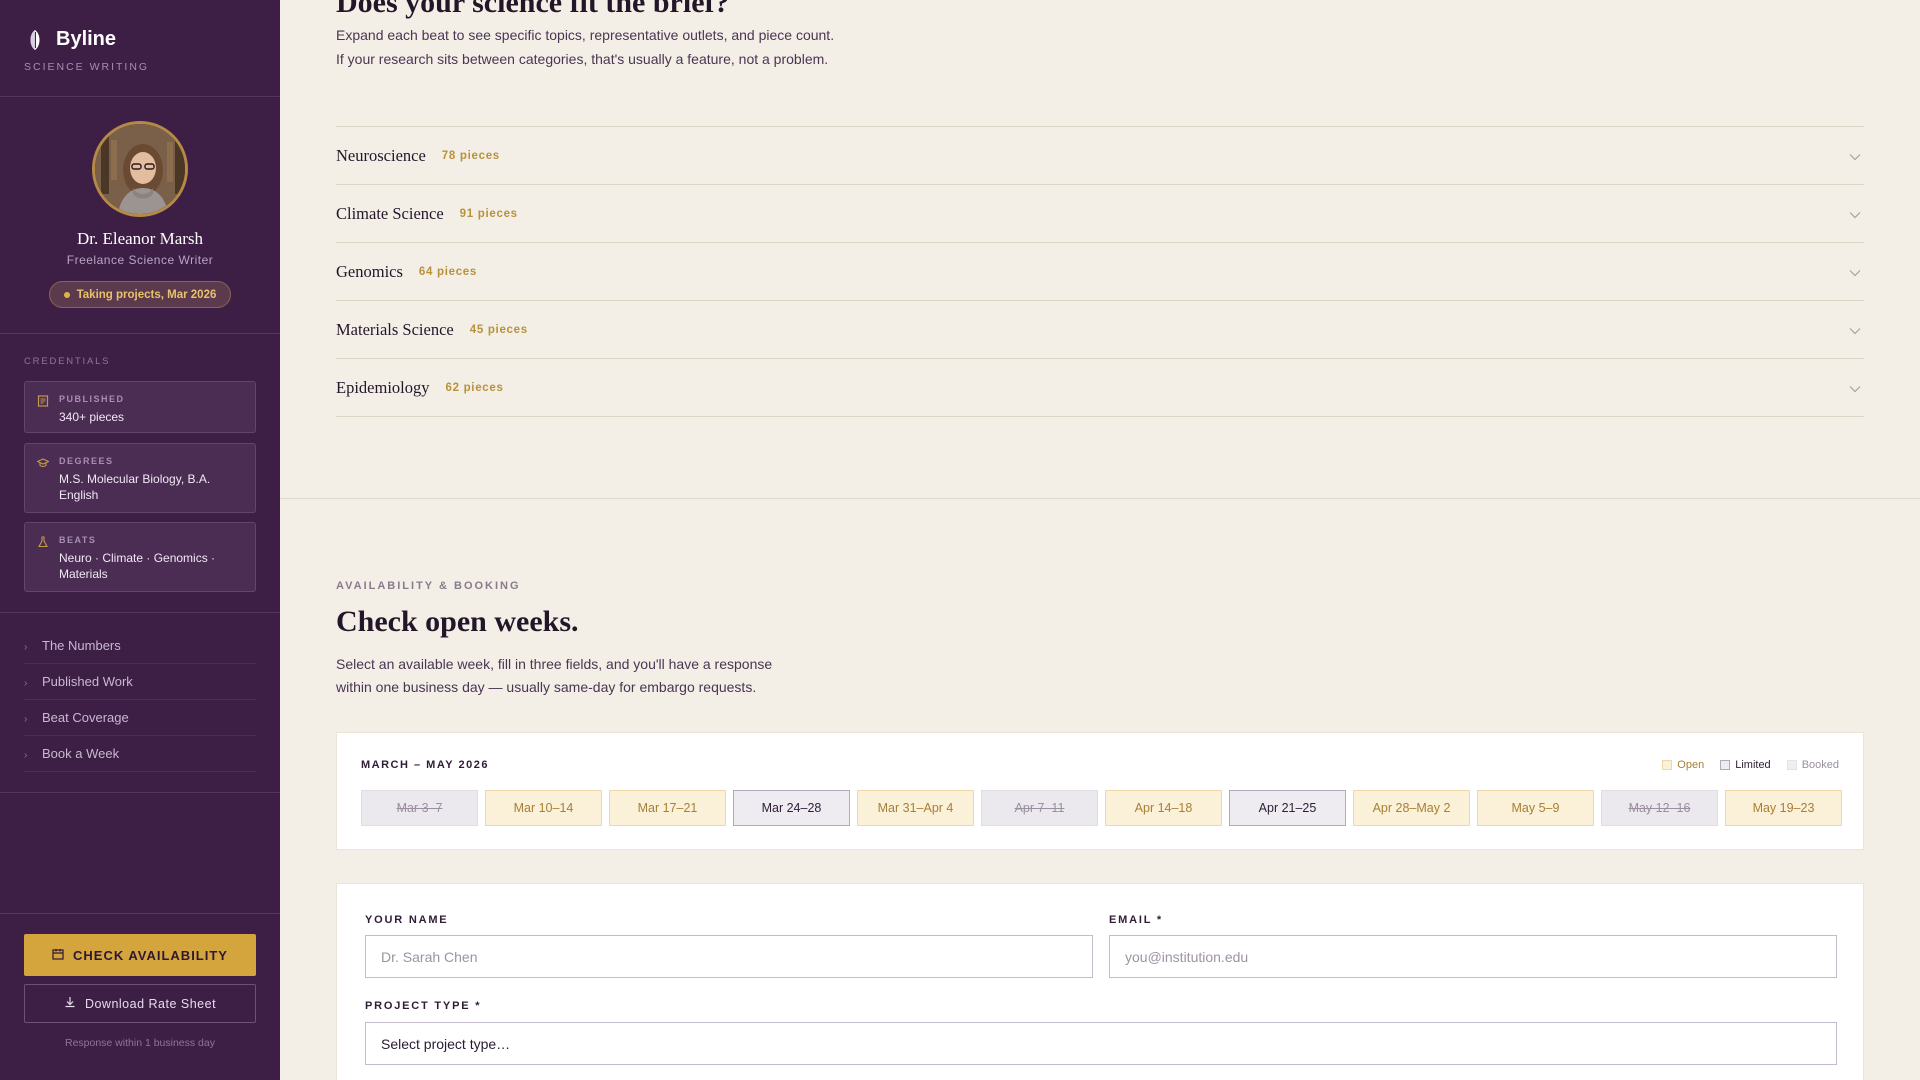  I want to click on credentials-label: CREDENTIALS, so click(67, 361).